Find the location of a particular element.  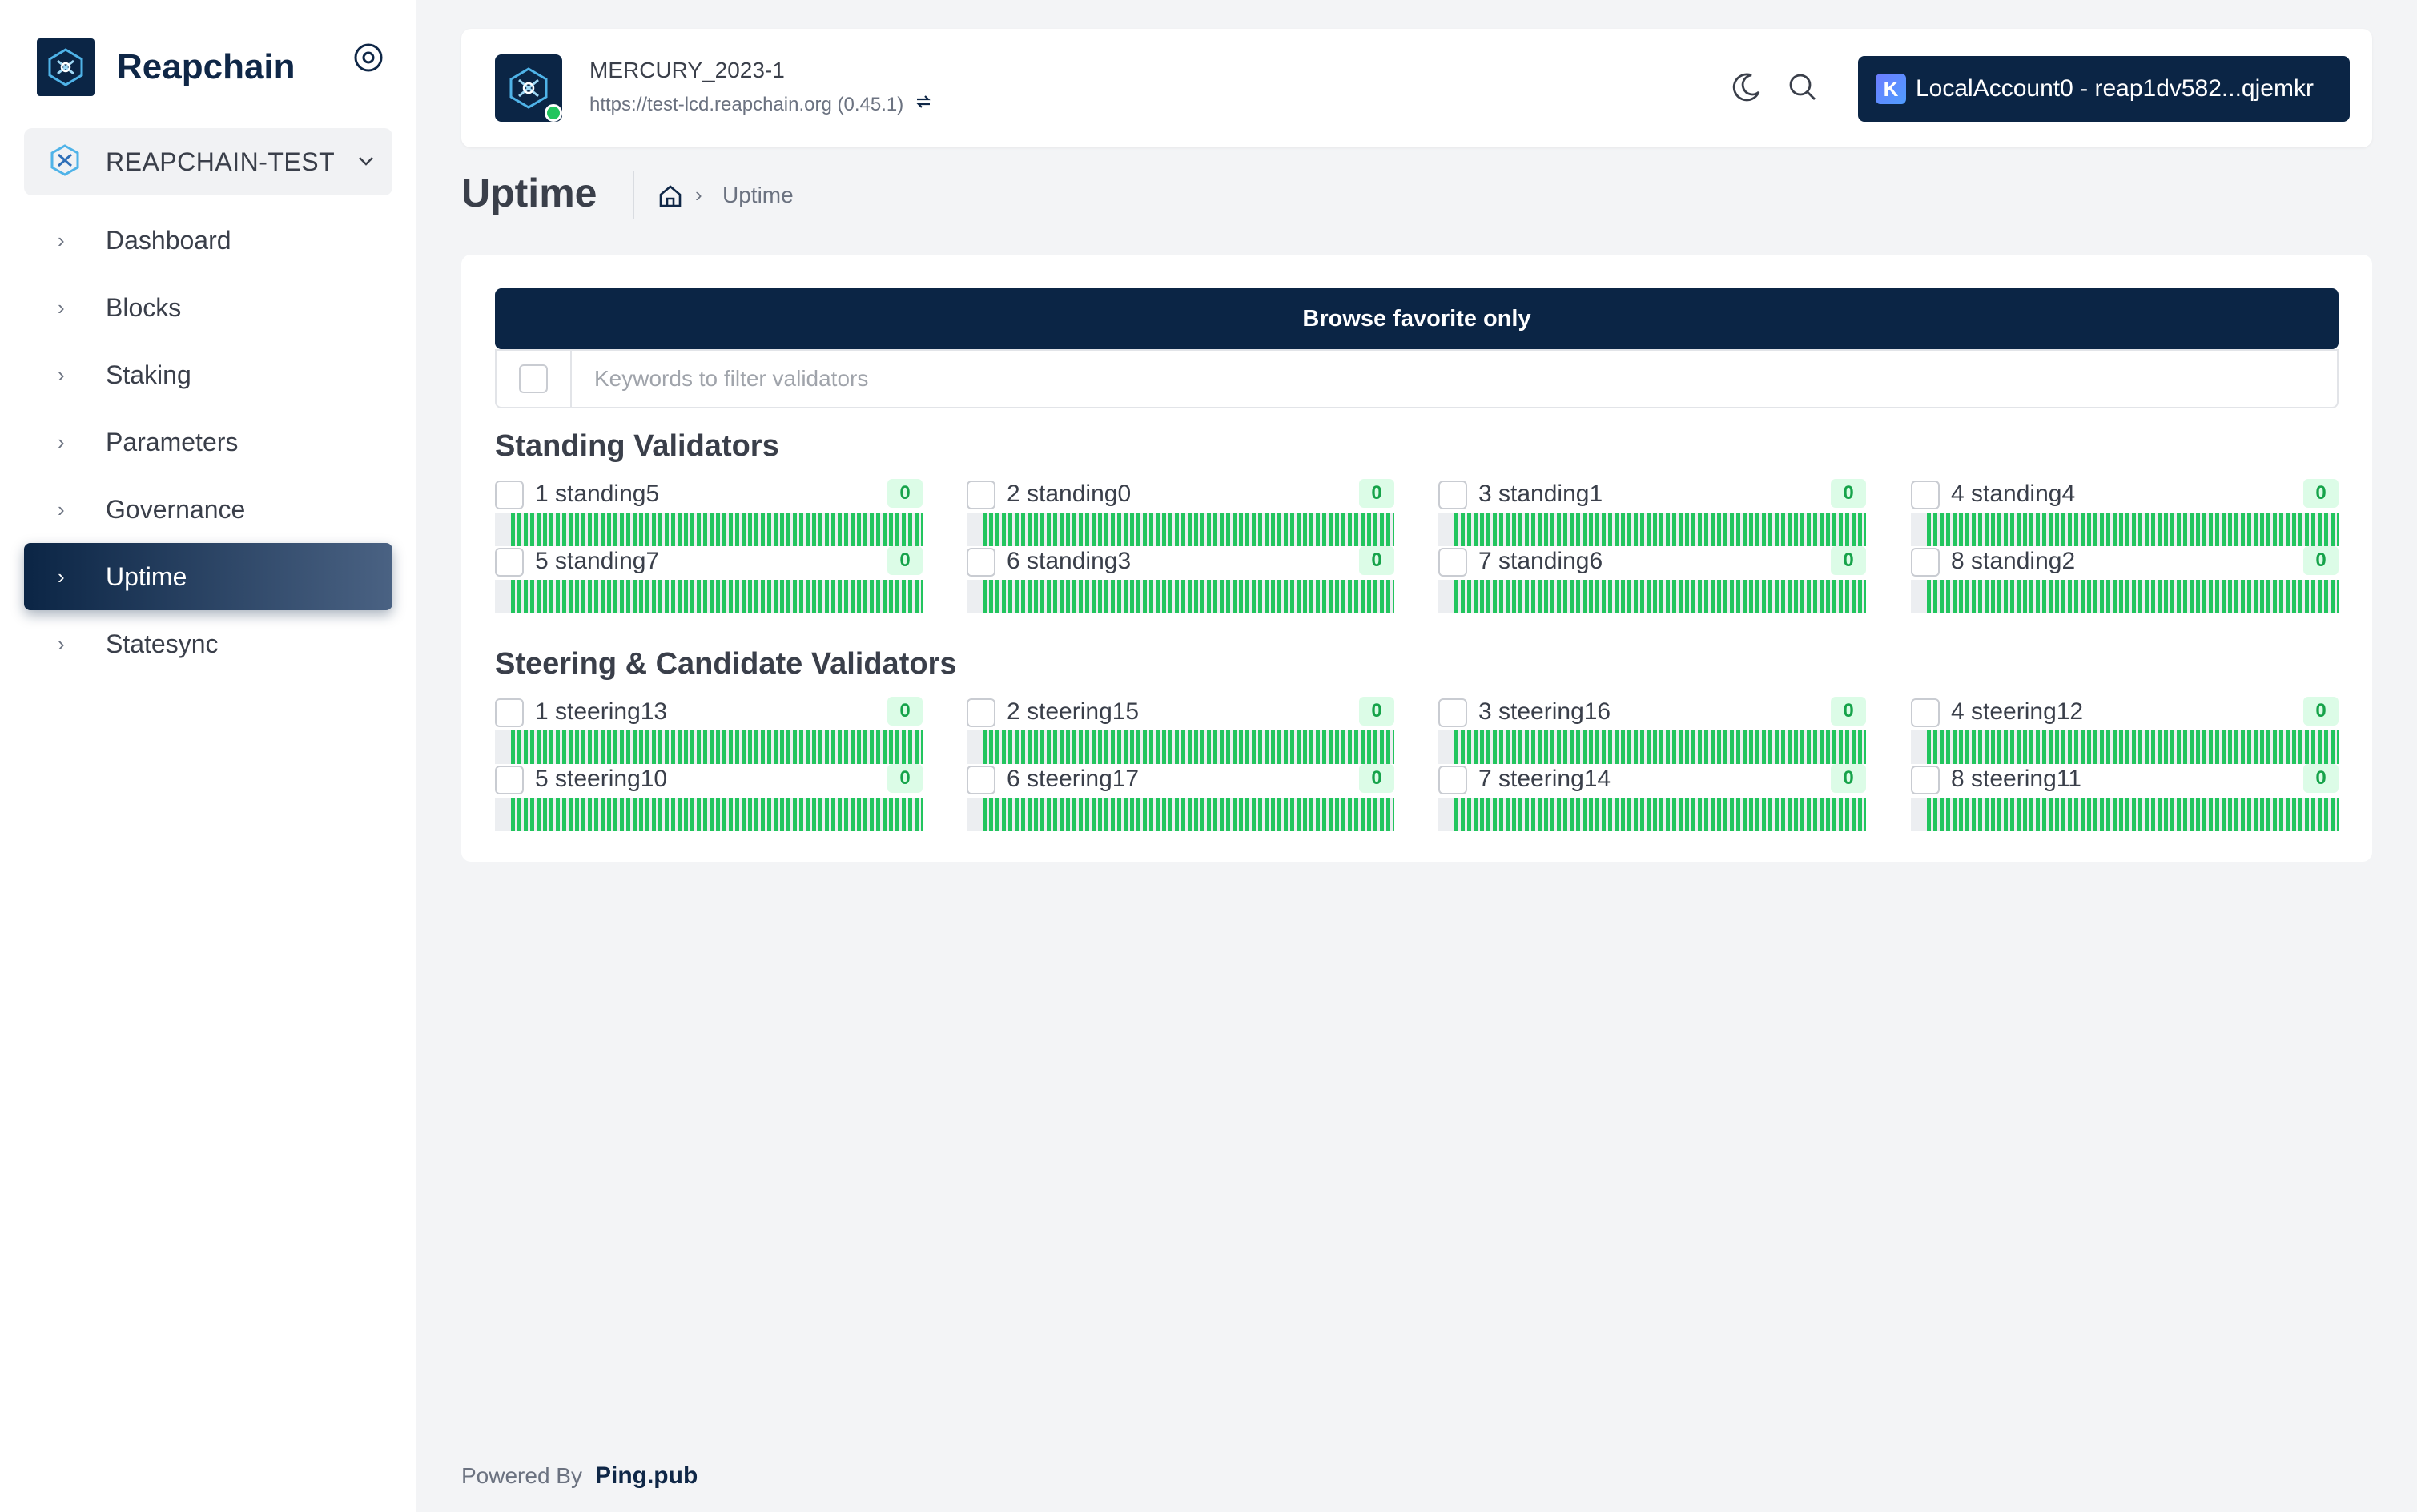

sidebar-item-governance: › Governance is located at coordinates (208, 509).